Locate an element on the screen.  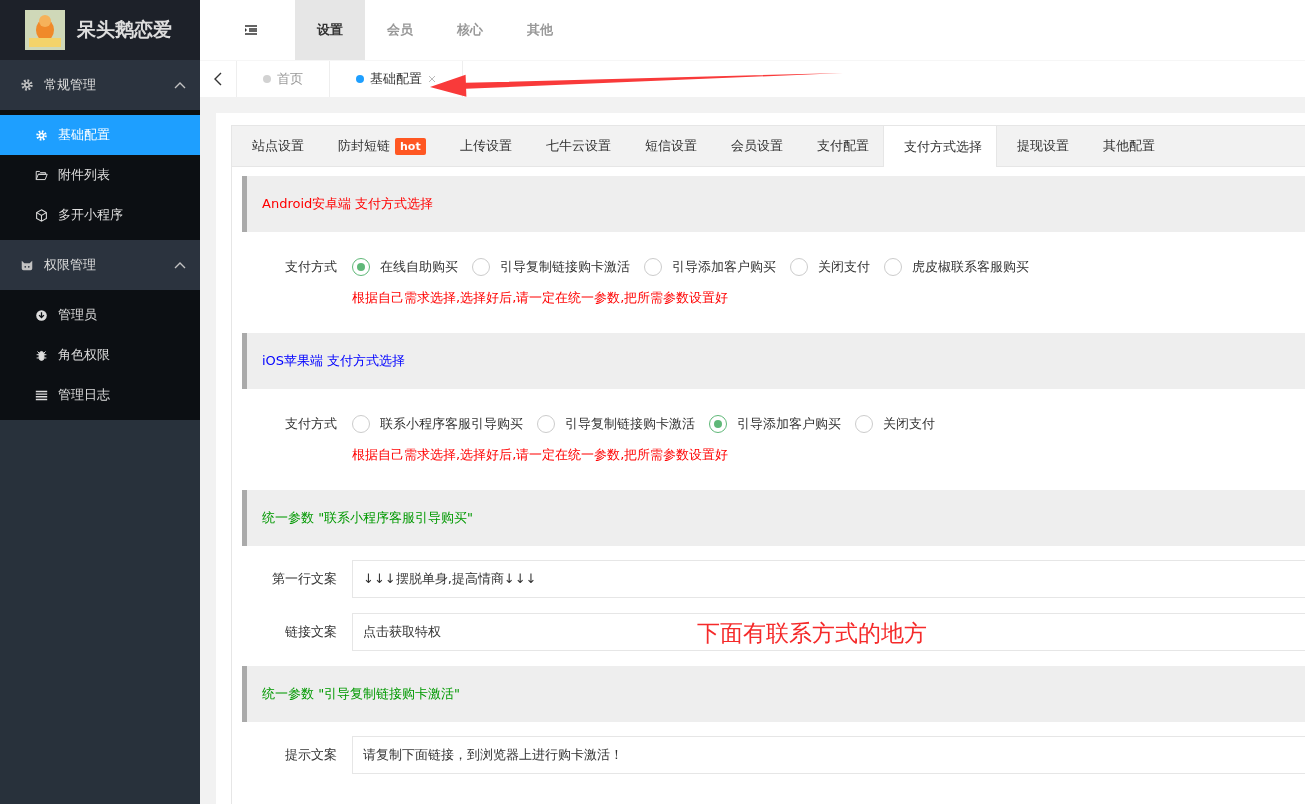
close-icon is located at coordinates (432, 79).